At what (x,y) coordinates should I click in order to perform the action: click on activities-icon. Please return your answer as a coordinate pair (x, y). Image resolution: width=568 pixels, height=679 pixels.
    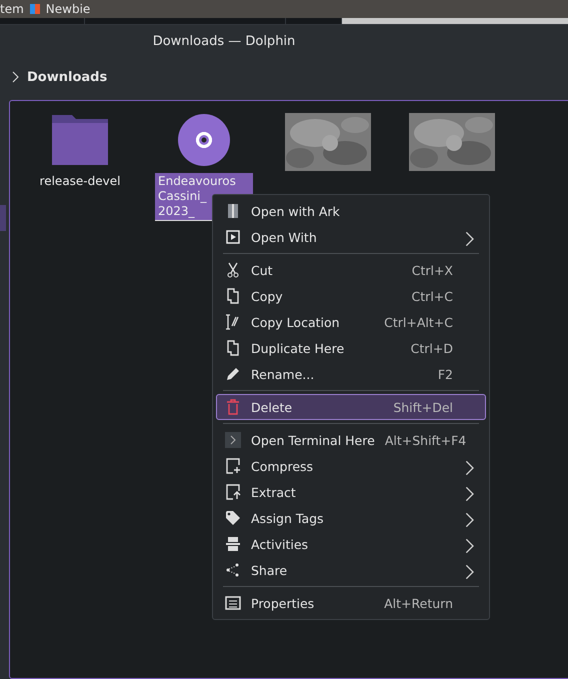
    Looking at the image, I should click on (233, 544).